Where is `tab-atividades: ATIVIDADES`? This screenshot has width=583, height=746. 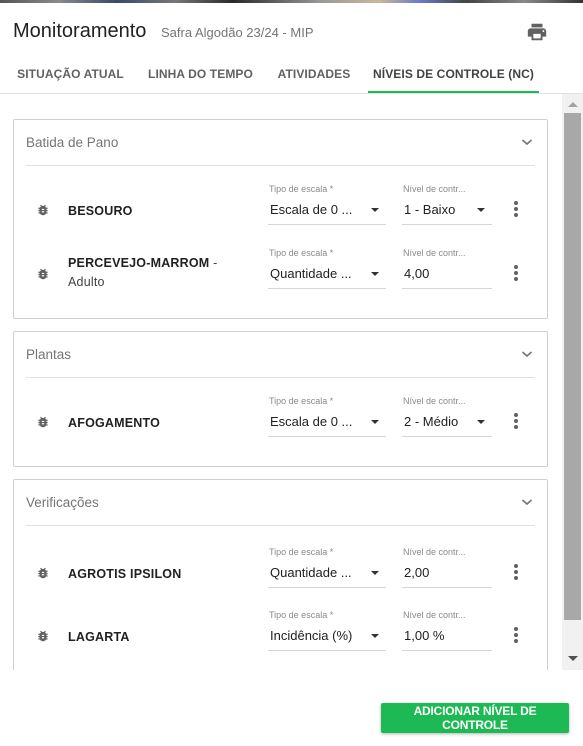 tab-atividades: ATIVIDADES is located at coordinates (314, 76).